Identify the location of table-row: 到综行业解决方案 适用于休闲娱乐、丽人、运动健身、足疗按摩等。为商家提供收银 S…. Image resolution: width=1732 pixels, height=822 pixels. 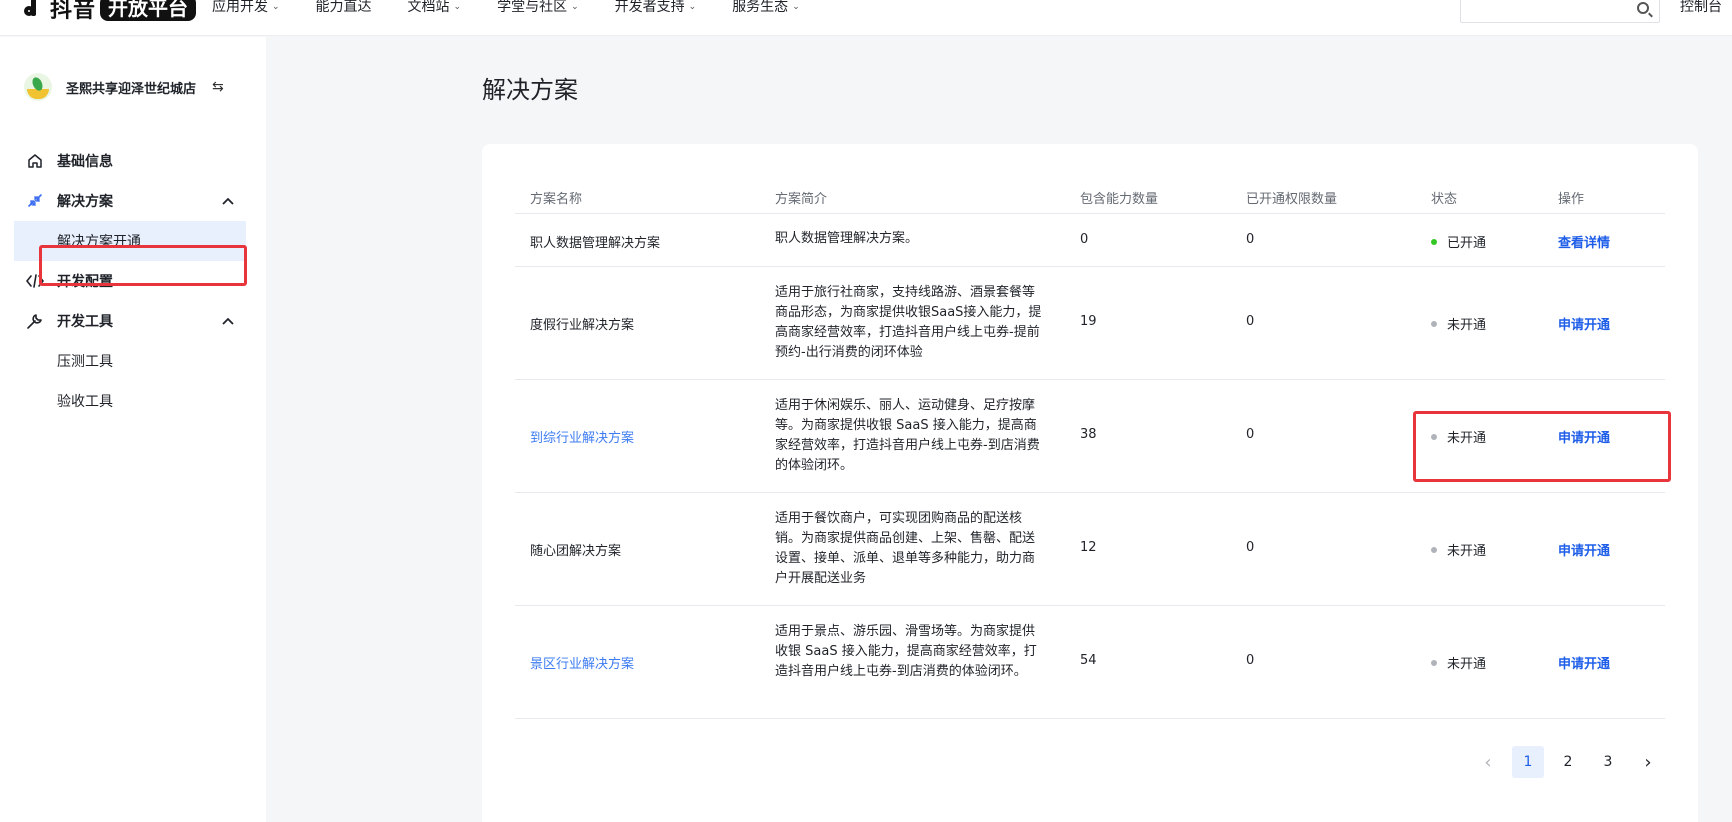
(1090, 436).